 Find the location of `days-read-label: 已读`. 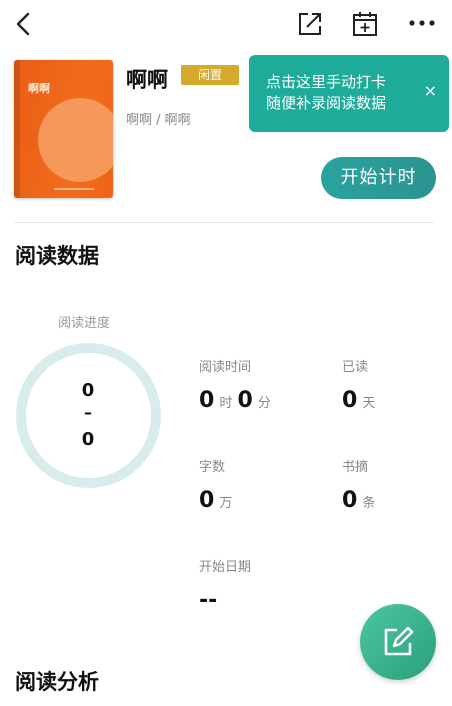

days-read-label: 已读 is located at coordinates (355, 367).